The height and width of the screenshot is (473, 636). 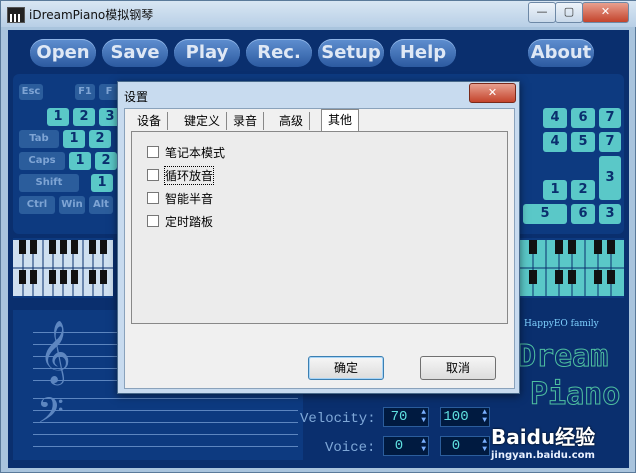 I want to click on option-label: 定时踏板, so click(x=189, y=222).